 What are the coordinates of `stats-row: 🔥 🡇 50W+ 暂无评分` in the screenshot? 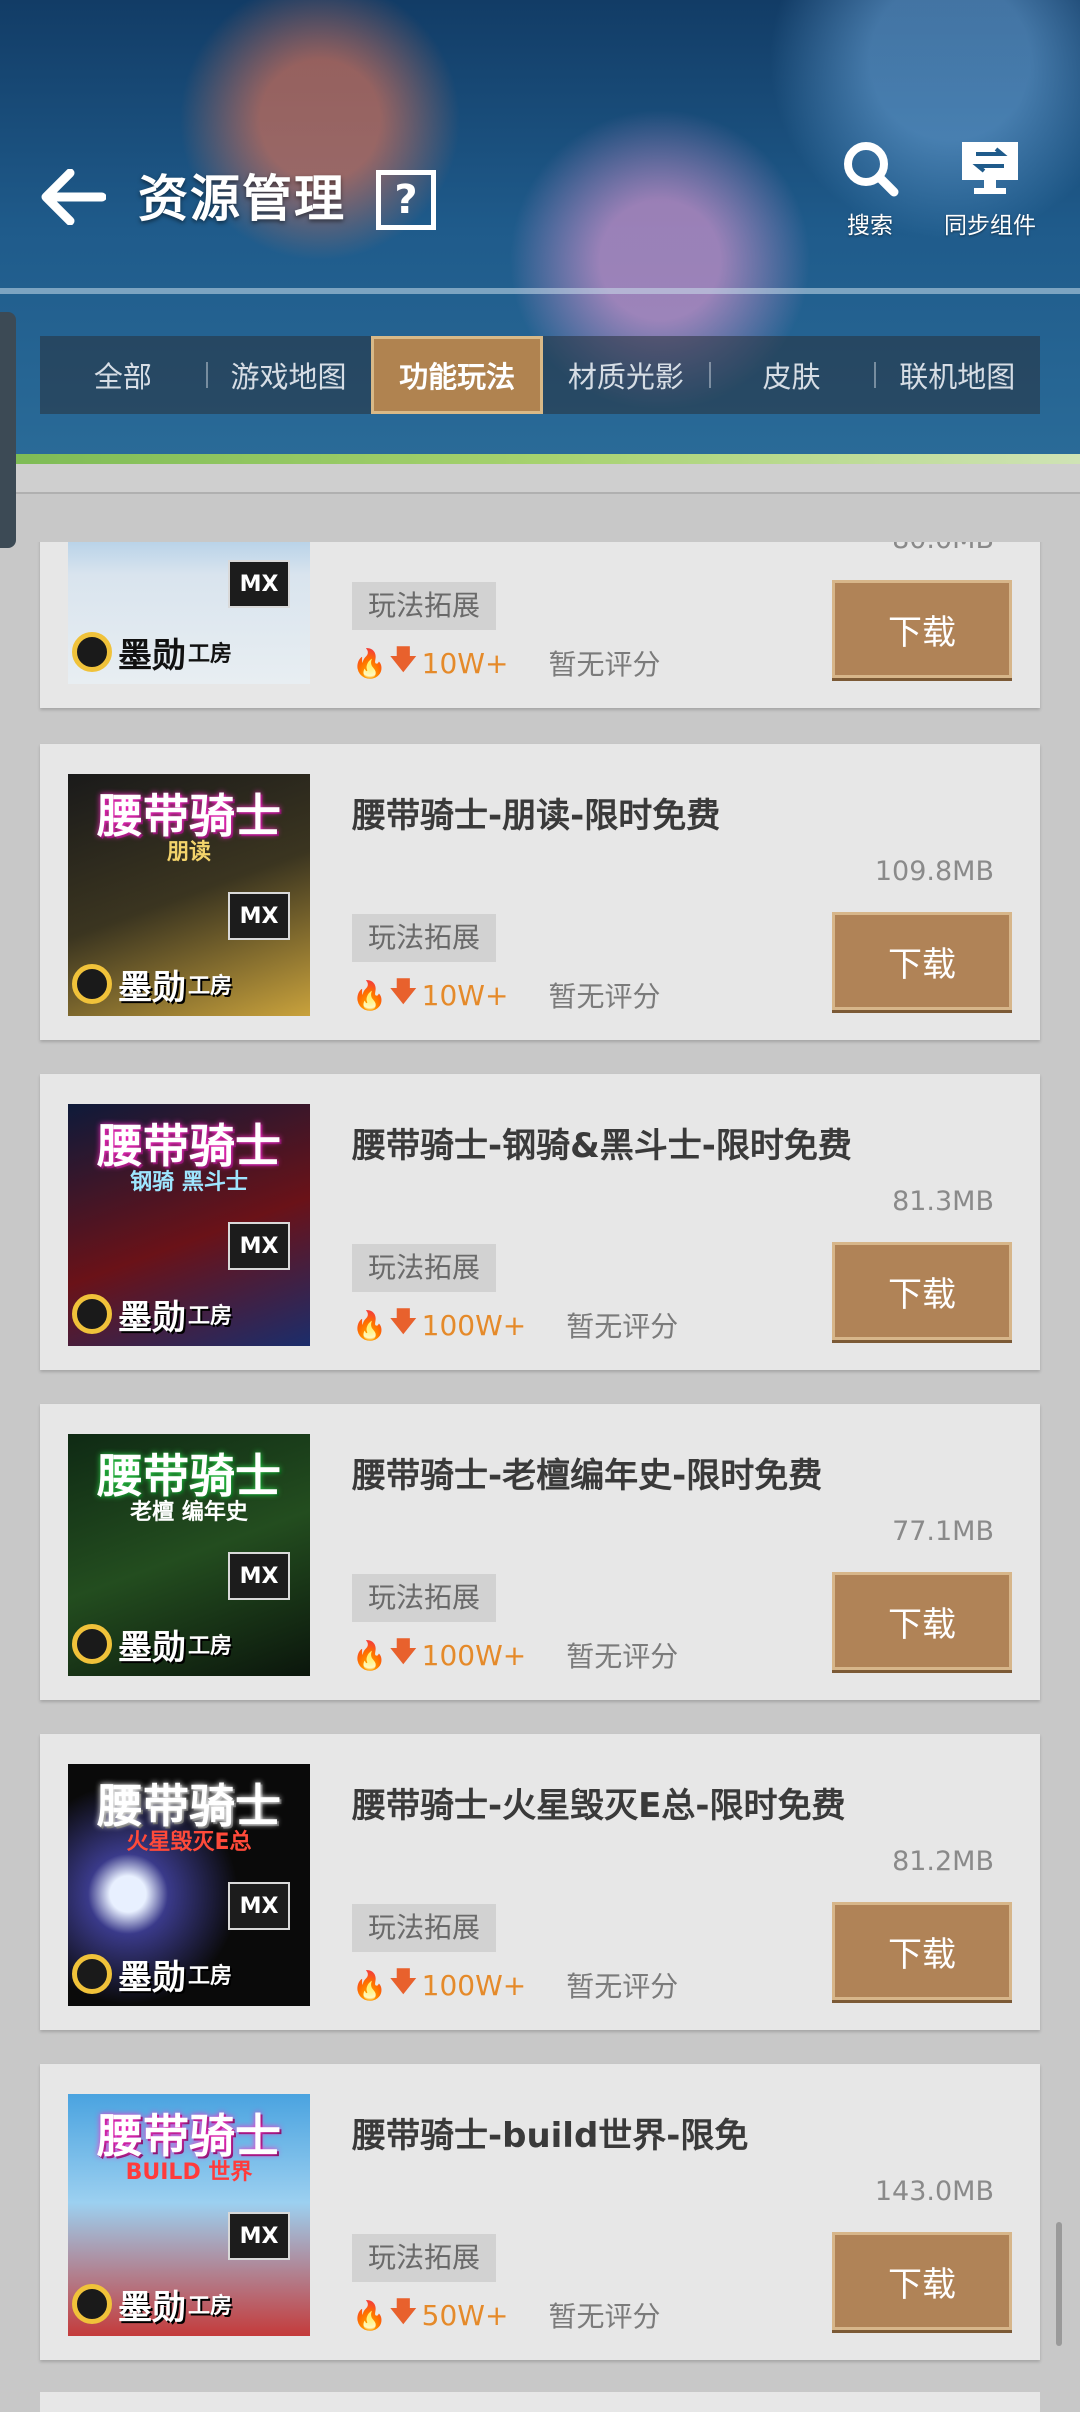 It's located at (506, 2315).